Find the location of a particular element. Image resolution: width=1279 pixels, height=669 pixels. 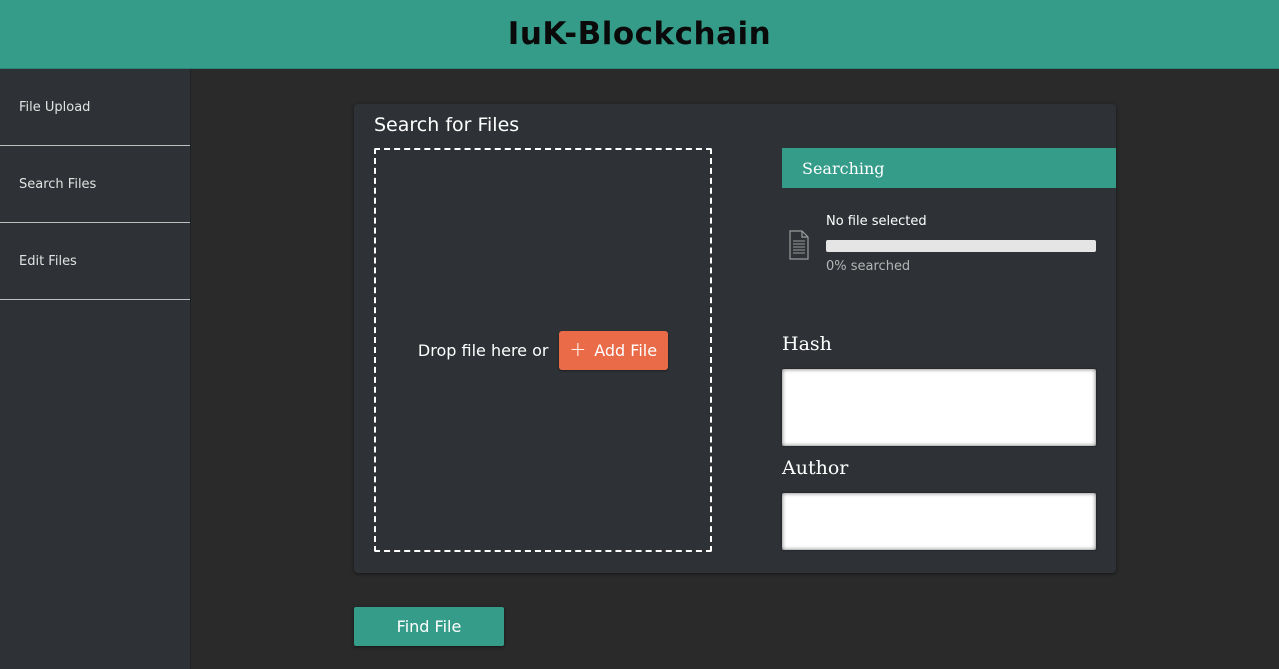

hash-field is located at coordinates (939, 407).